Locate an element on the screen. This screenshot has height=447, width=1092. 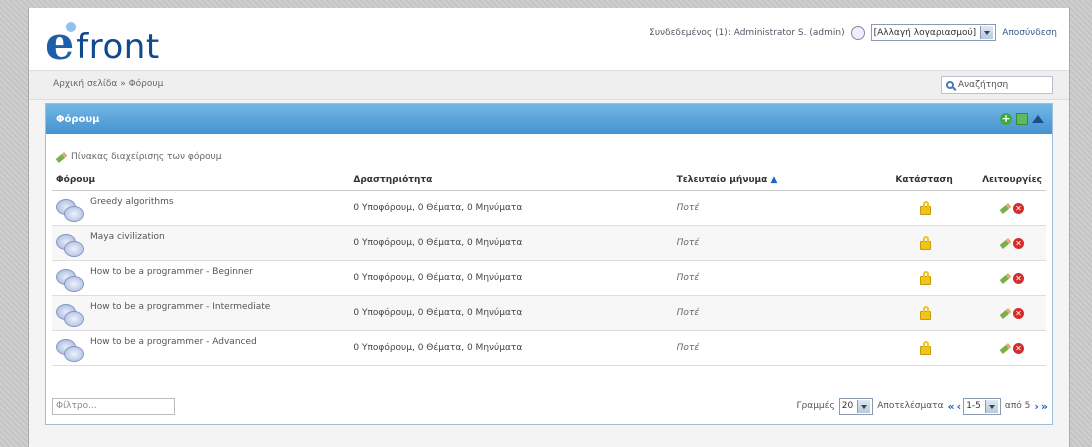
add-icon: + is located at coordinates (1006, 119).